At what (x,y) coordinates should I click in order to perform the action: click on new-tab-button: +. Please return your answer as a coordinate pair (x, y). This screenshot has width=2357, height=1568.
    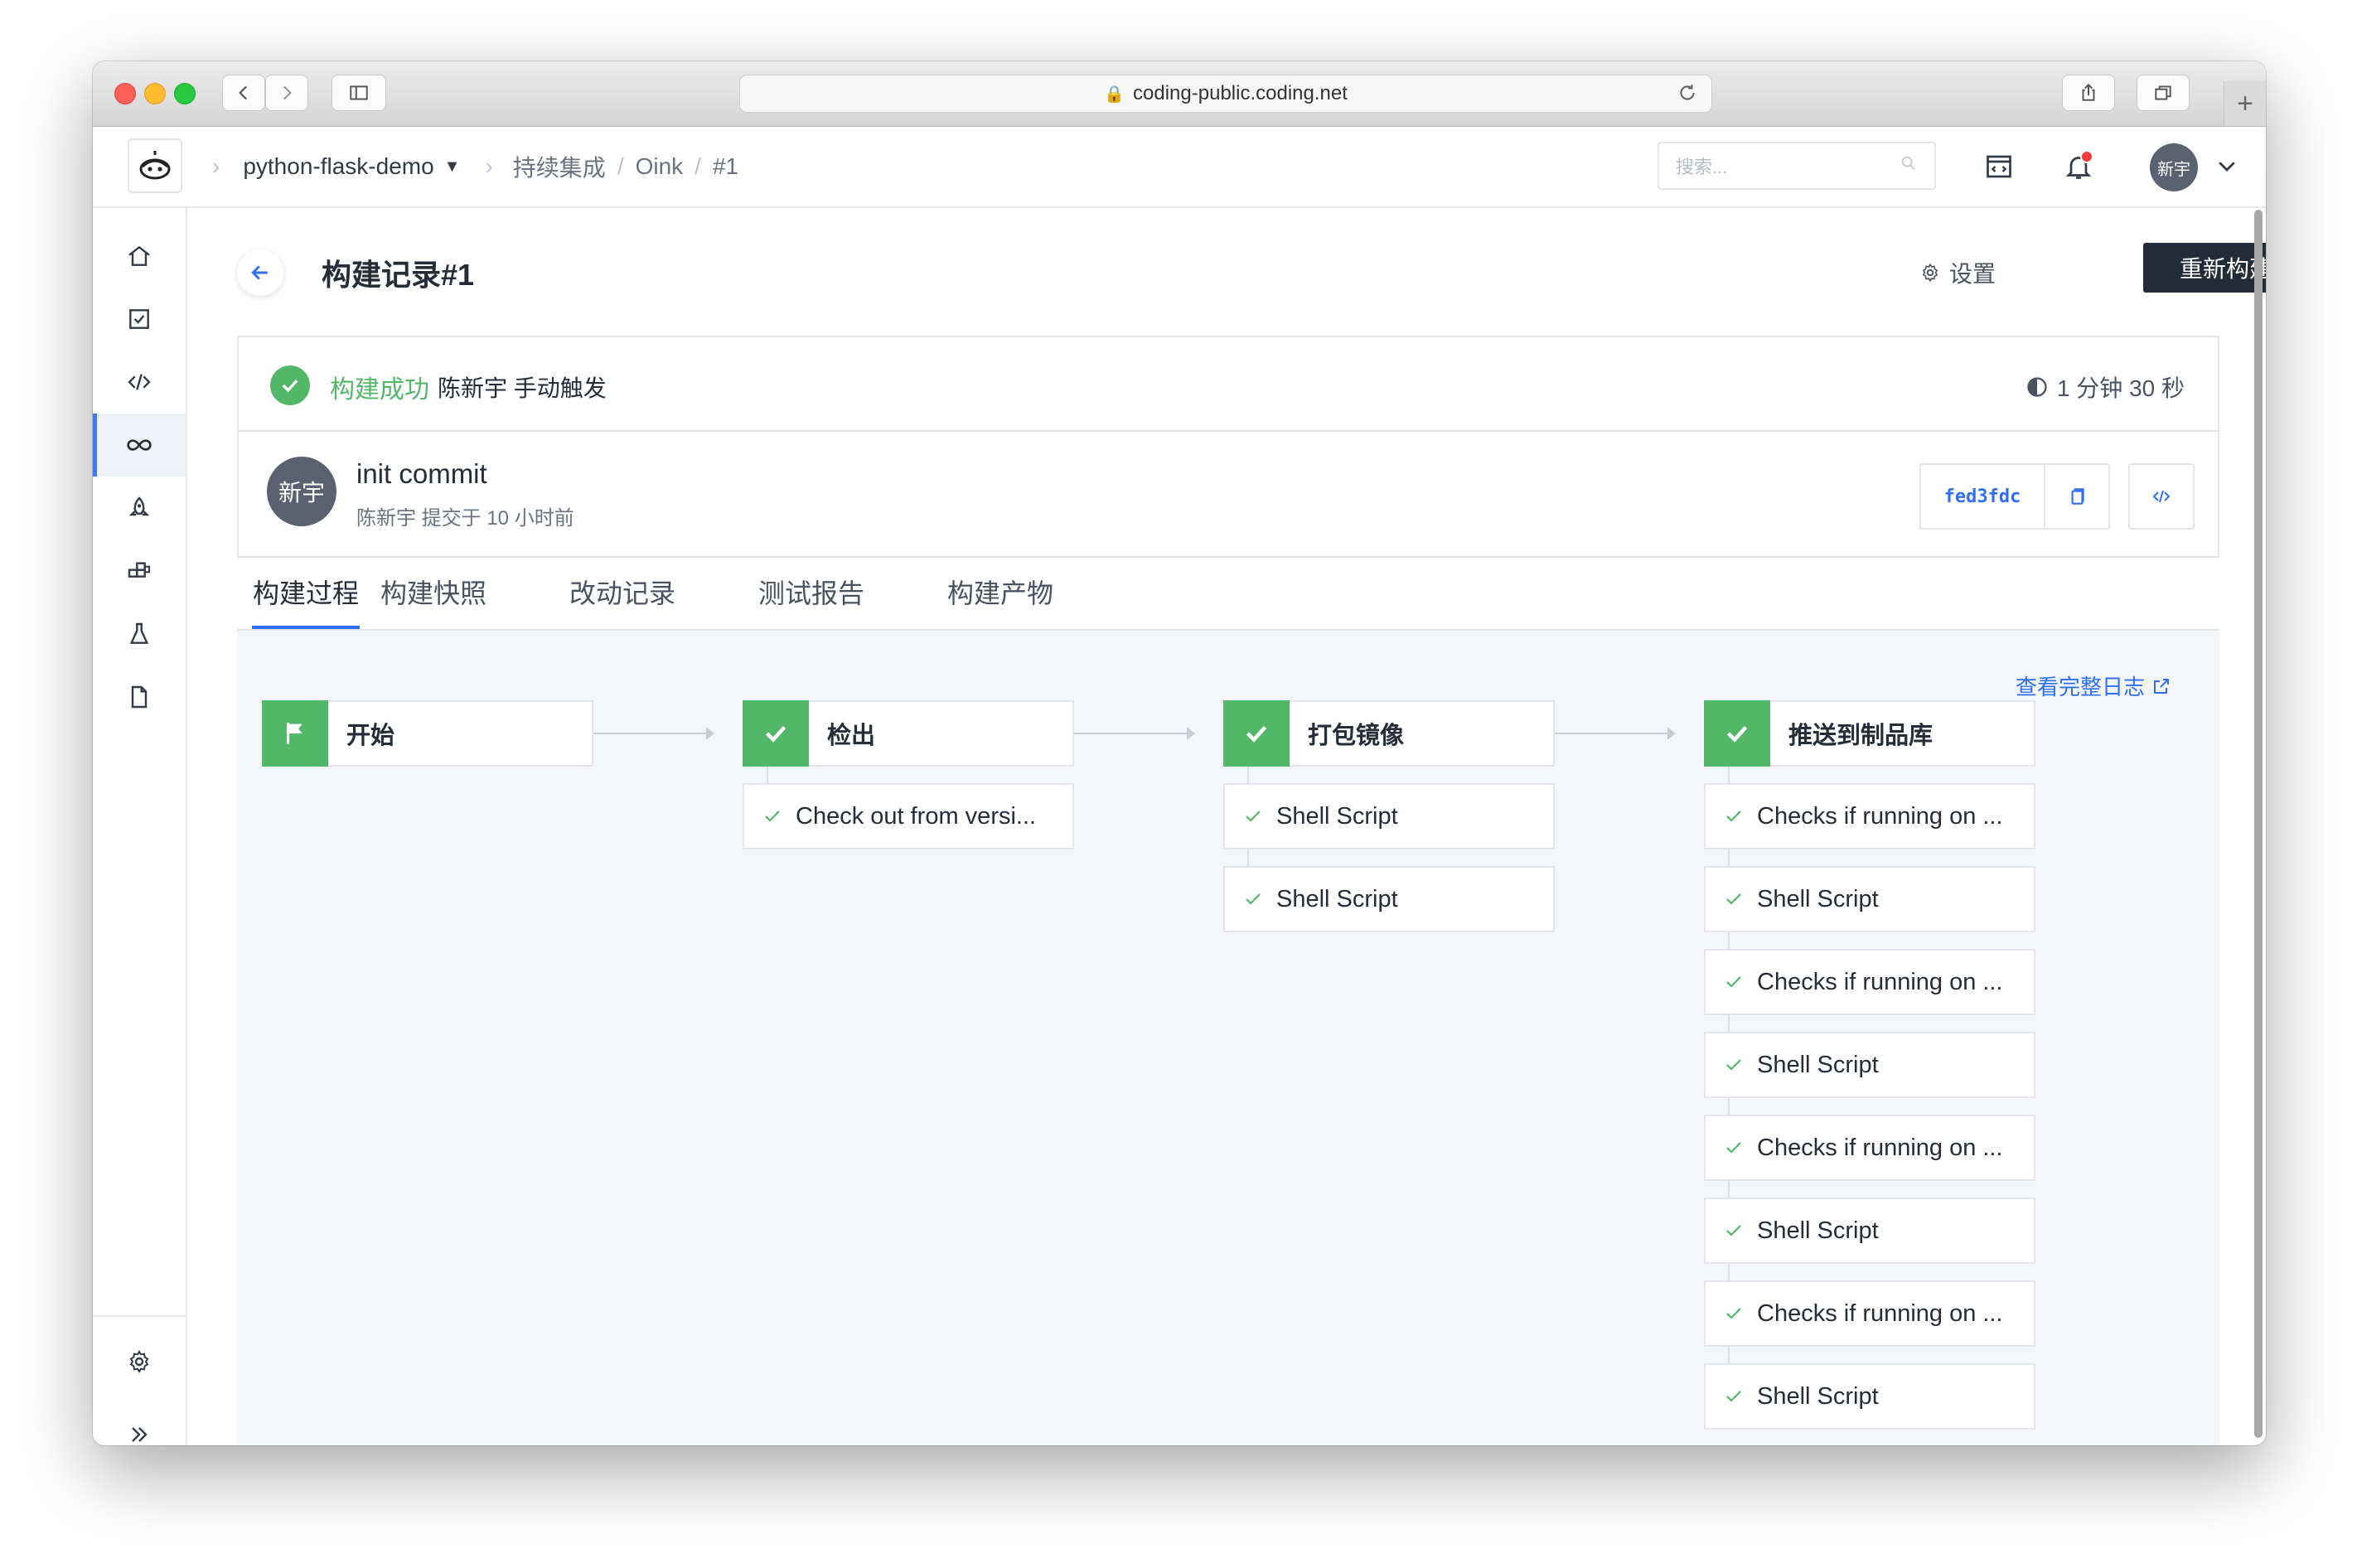
    Looking at the image, I should click on (2245, 103).